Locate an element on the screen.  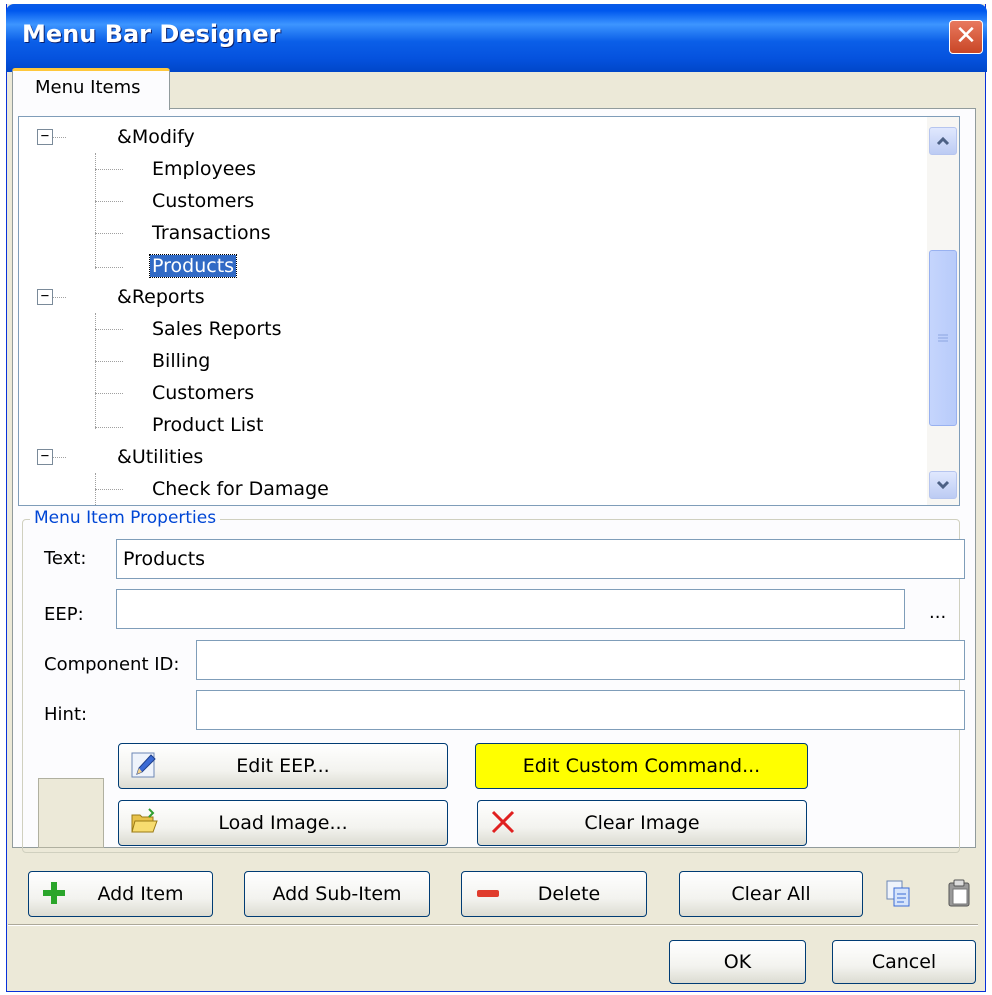
tree-node-label: Products is located at coordinates (193, 266).